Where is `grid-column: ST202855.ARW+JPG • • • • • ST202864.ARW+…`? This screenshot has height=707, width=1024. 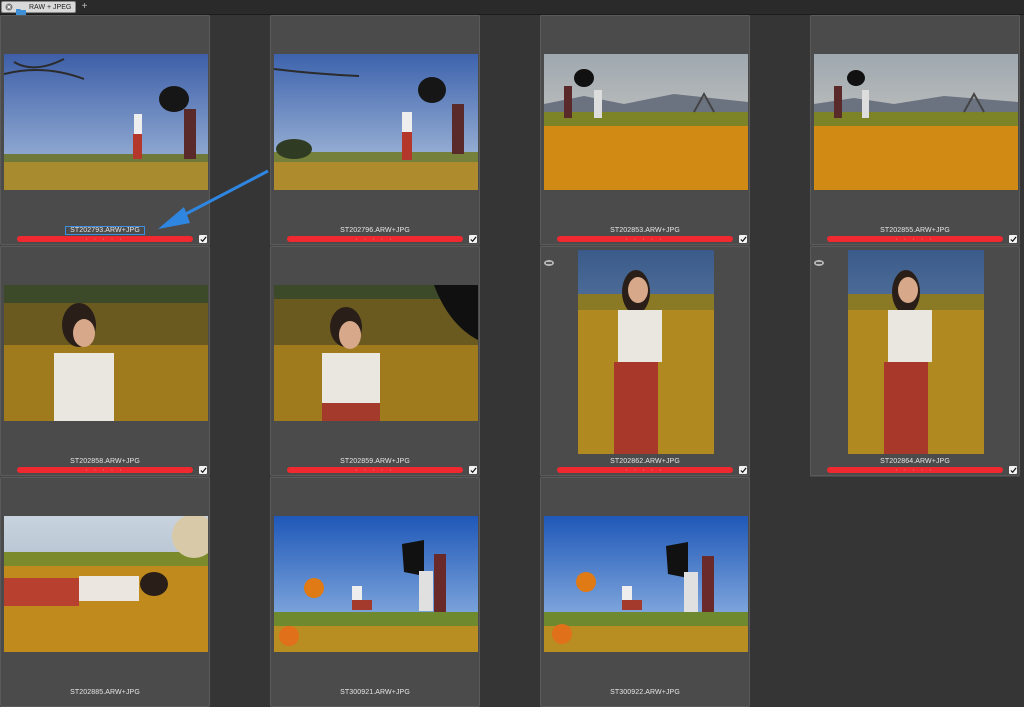 grid-column: ST202855.ARW+JPG • • • • • ST202864.ARW+… is located at coordinates (915, 246).